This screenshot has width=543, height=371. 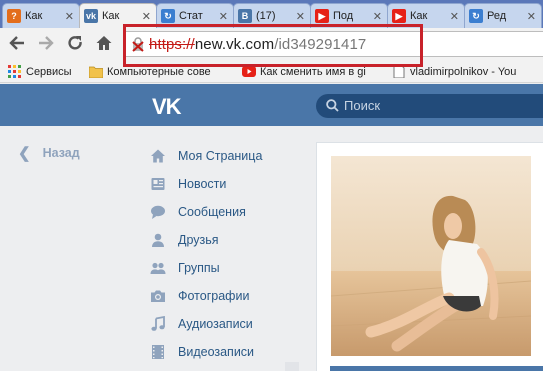 I want to click on camera-icon, so click(x=158, y=296).